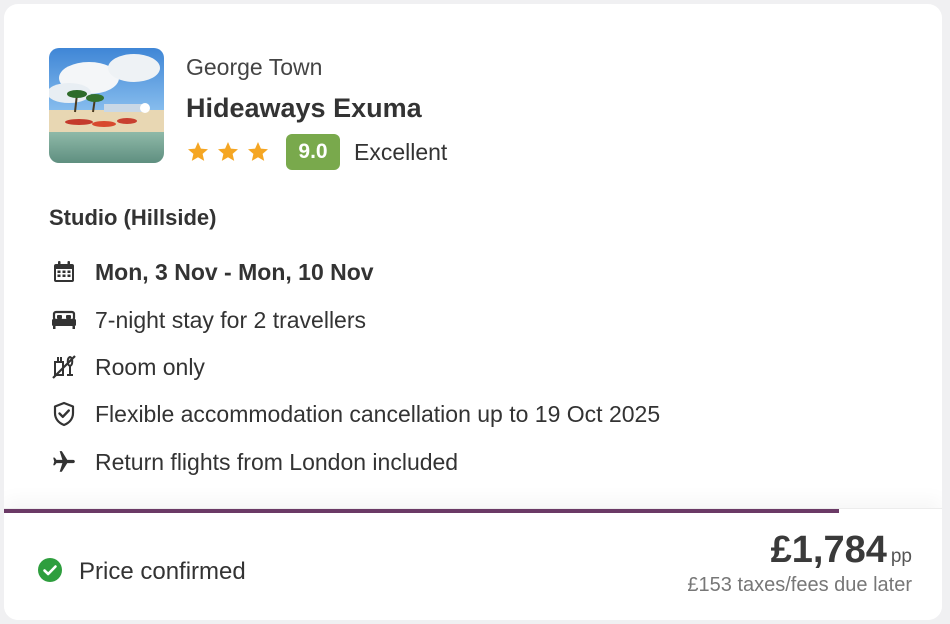  I want to click on hotel-name: Hideaways Exuma, so click(304, 108).